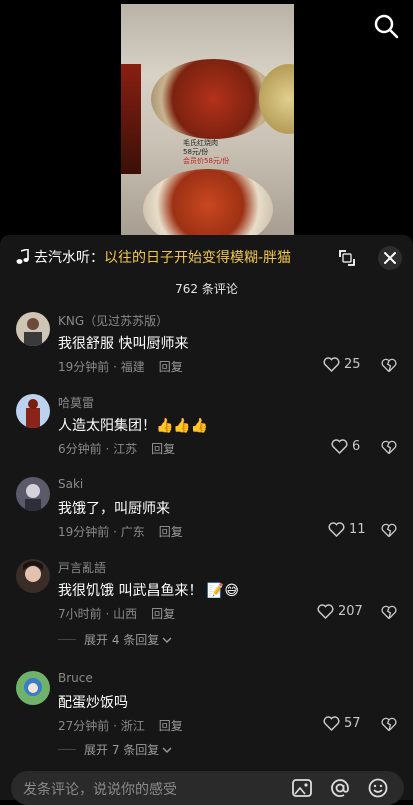 Image resolution: width=413 pixels, height=805 pixels. What do you see at coordinates (347, 529) in the screenshot?
I see `like-button: 11` at bounding box center [347, 529].